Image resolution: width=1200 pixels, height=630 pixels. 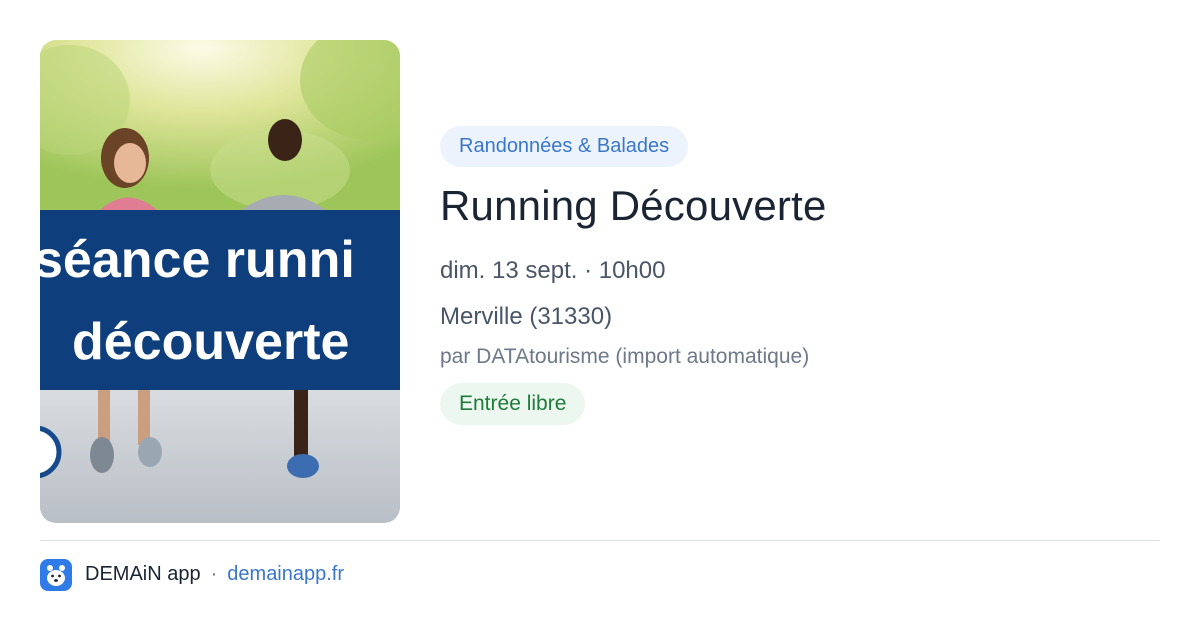 What do you see at coordinates (211, 342) in the screenshot?
I see `banner-text-line2: découverte` at bounding box center [211, 342].